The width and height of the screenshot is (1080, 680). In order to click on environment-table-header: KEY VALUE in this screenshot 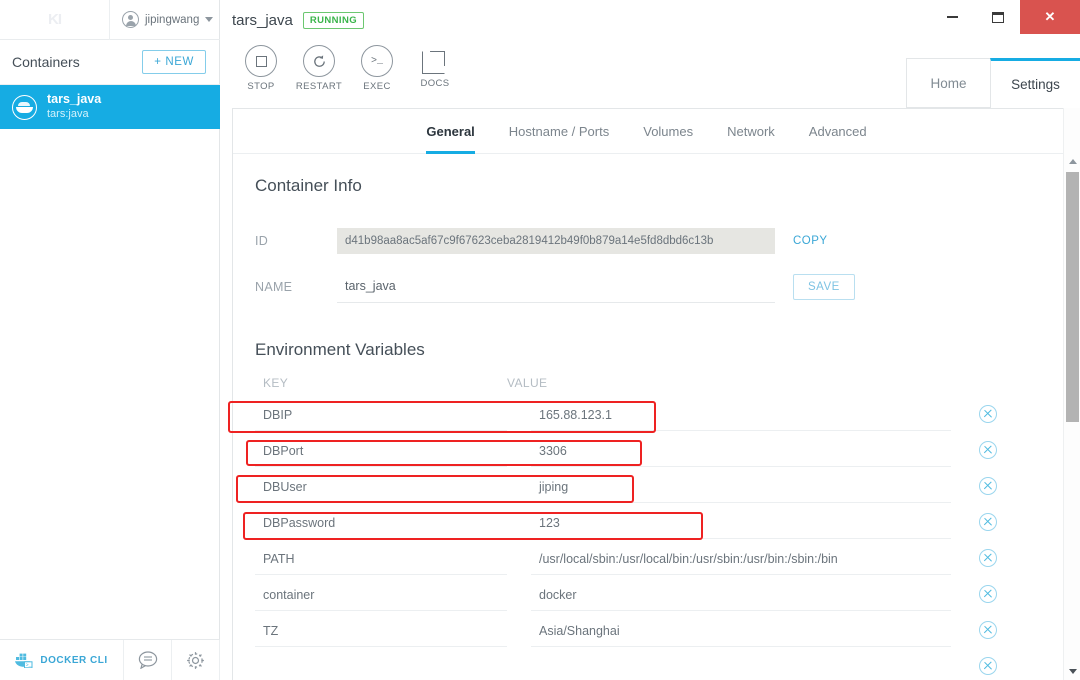, I will do `click(650, 383)`.